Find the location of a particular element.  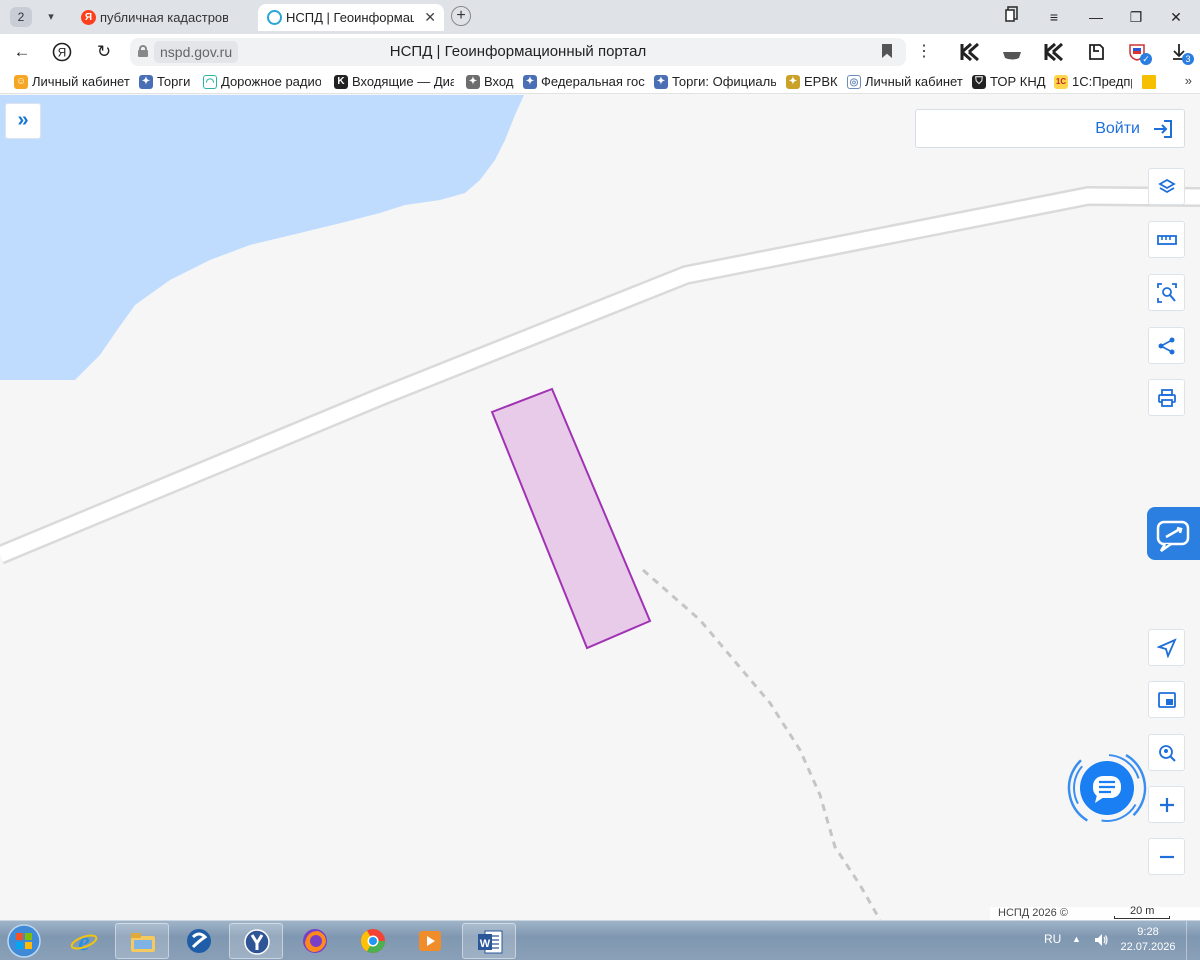

bookmark-login: ✦ Вход is located at coordinates (490, 82).